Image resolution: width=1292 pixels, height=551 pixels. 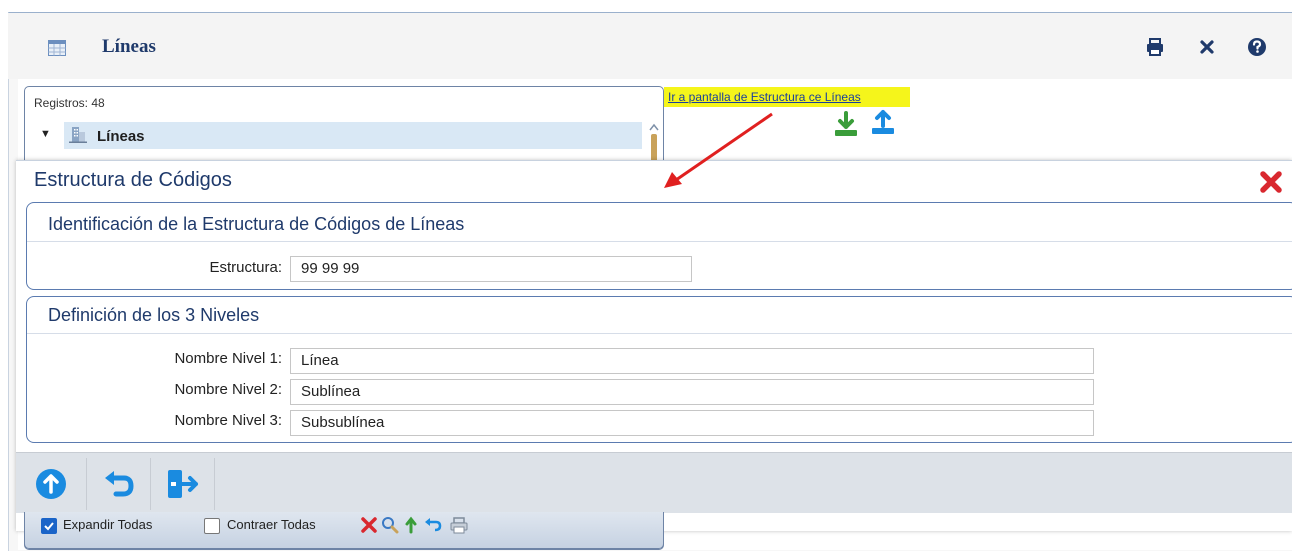 What do you see at coordinates (121, 136) in the screenshot?
I see `tree-root-label: Líneas` at bounding box center [121, 136].